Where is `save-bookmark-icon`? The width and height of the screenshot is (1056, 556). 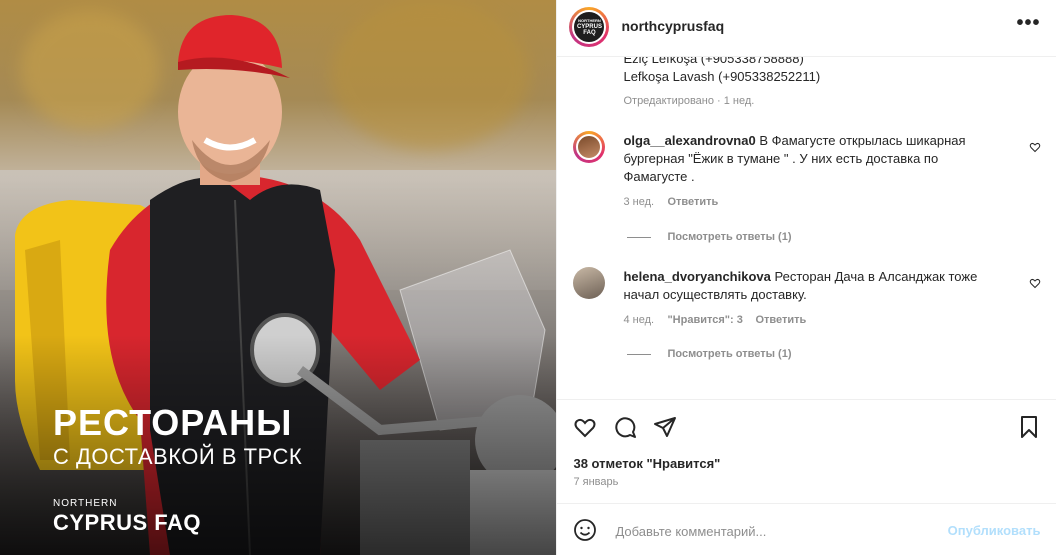
save-bookmark-icon is located at coordinates (1029, 427).